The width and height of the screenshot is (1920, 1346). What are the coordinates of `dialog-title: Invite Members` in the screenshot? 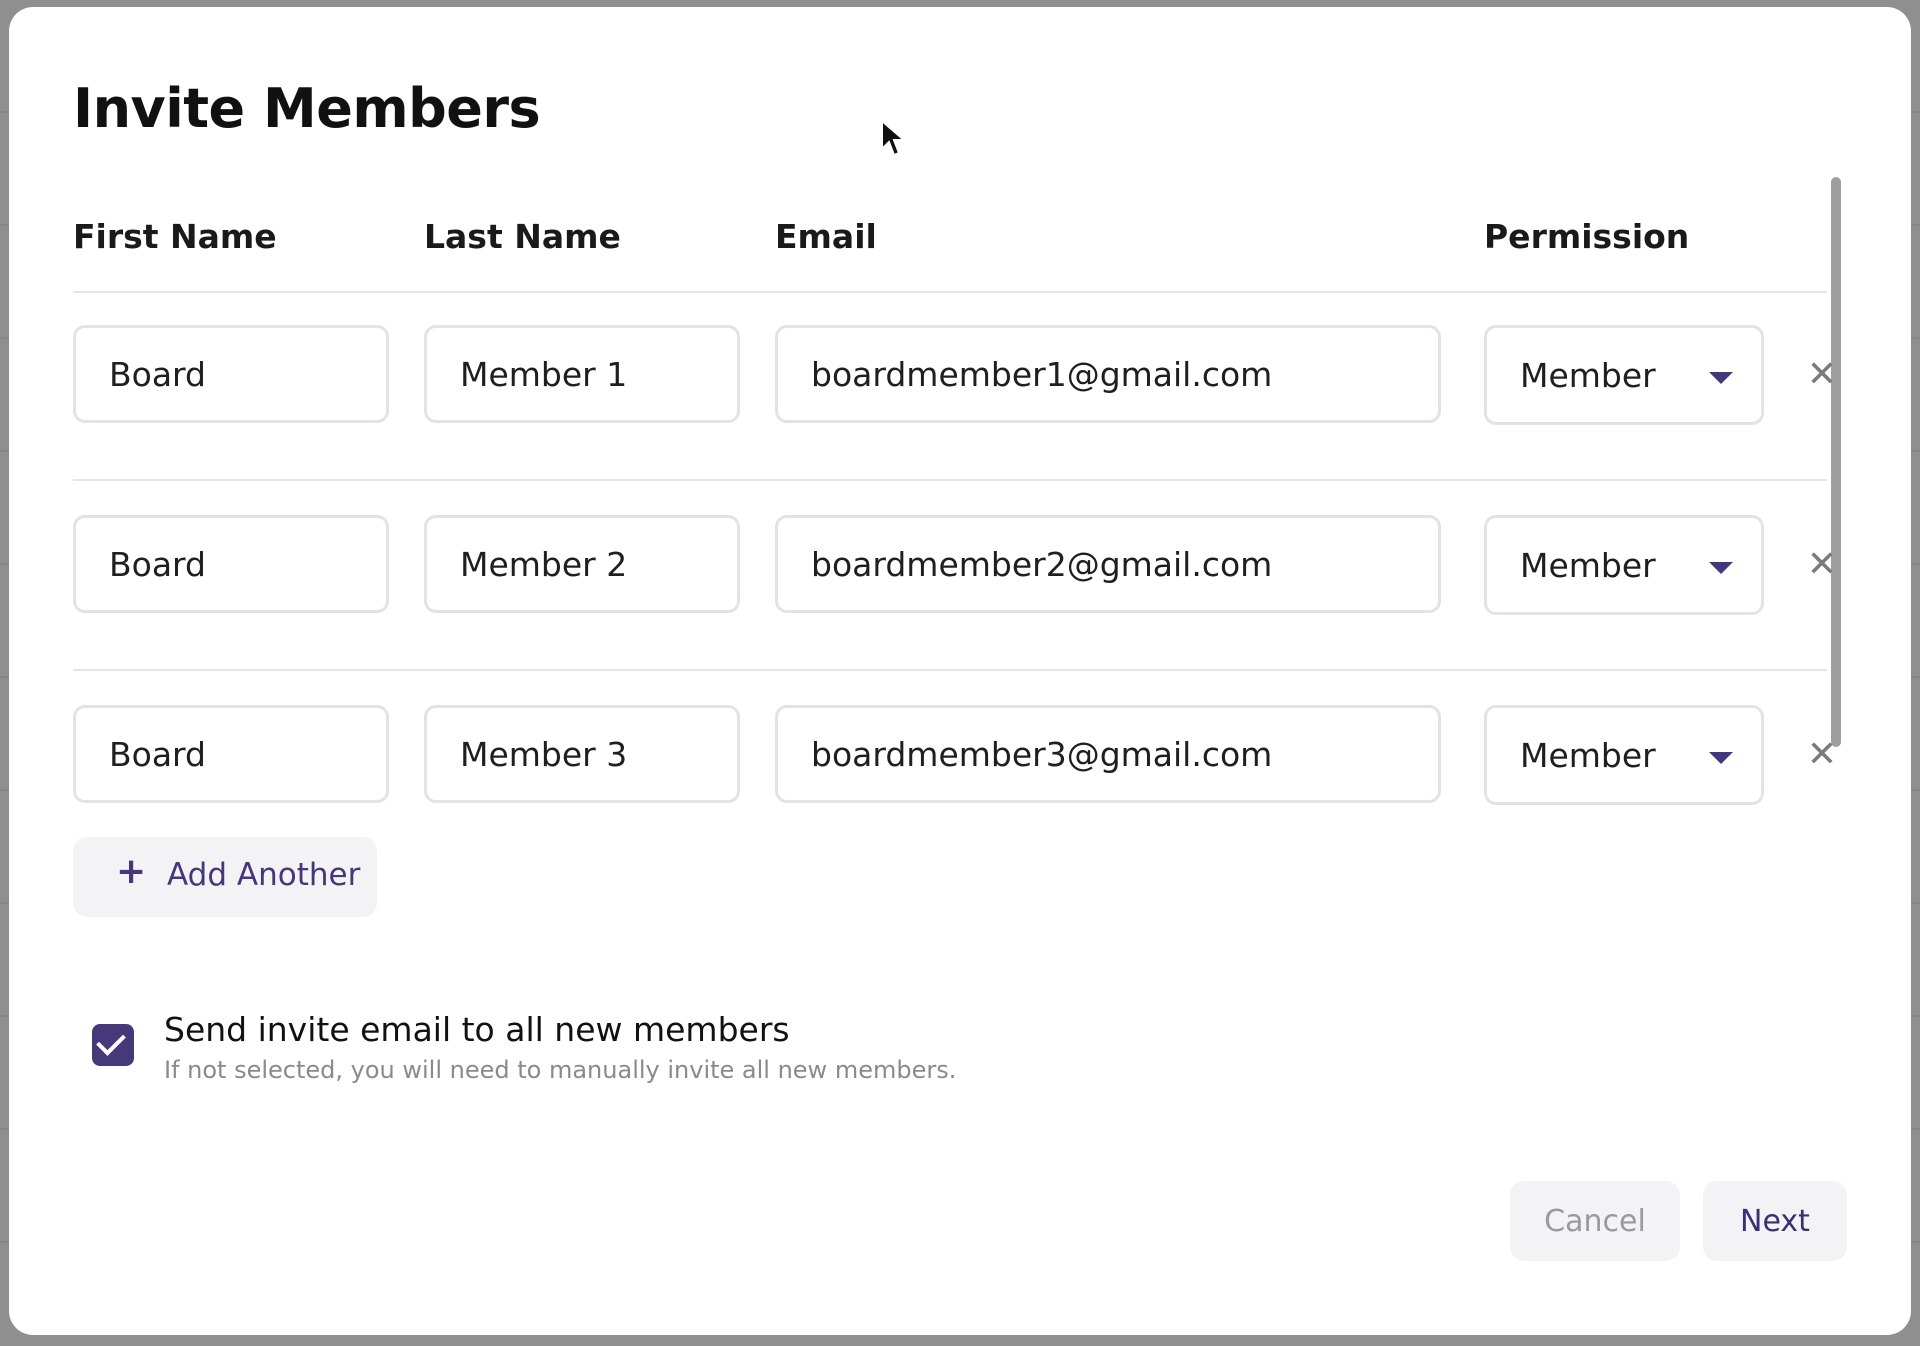 It's located at (307, 108).